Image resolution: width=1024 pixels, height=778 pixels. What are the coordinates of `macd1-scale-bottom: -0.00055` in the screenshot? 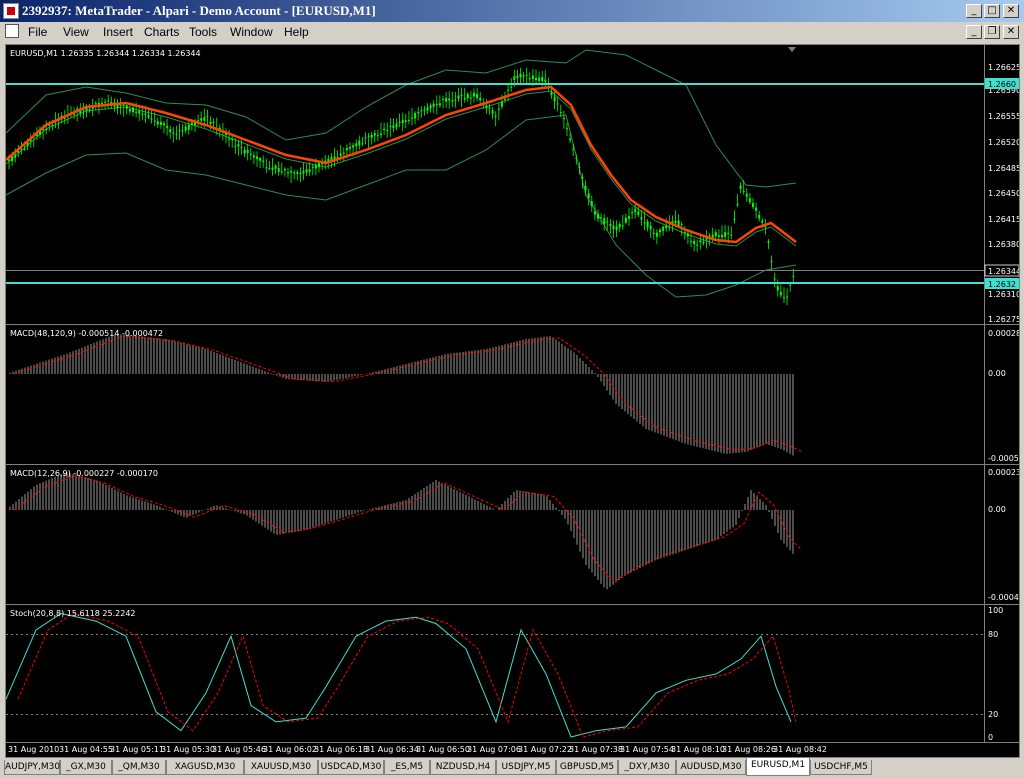 It's located at (1003, 458).